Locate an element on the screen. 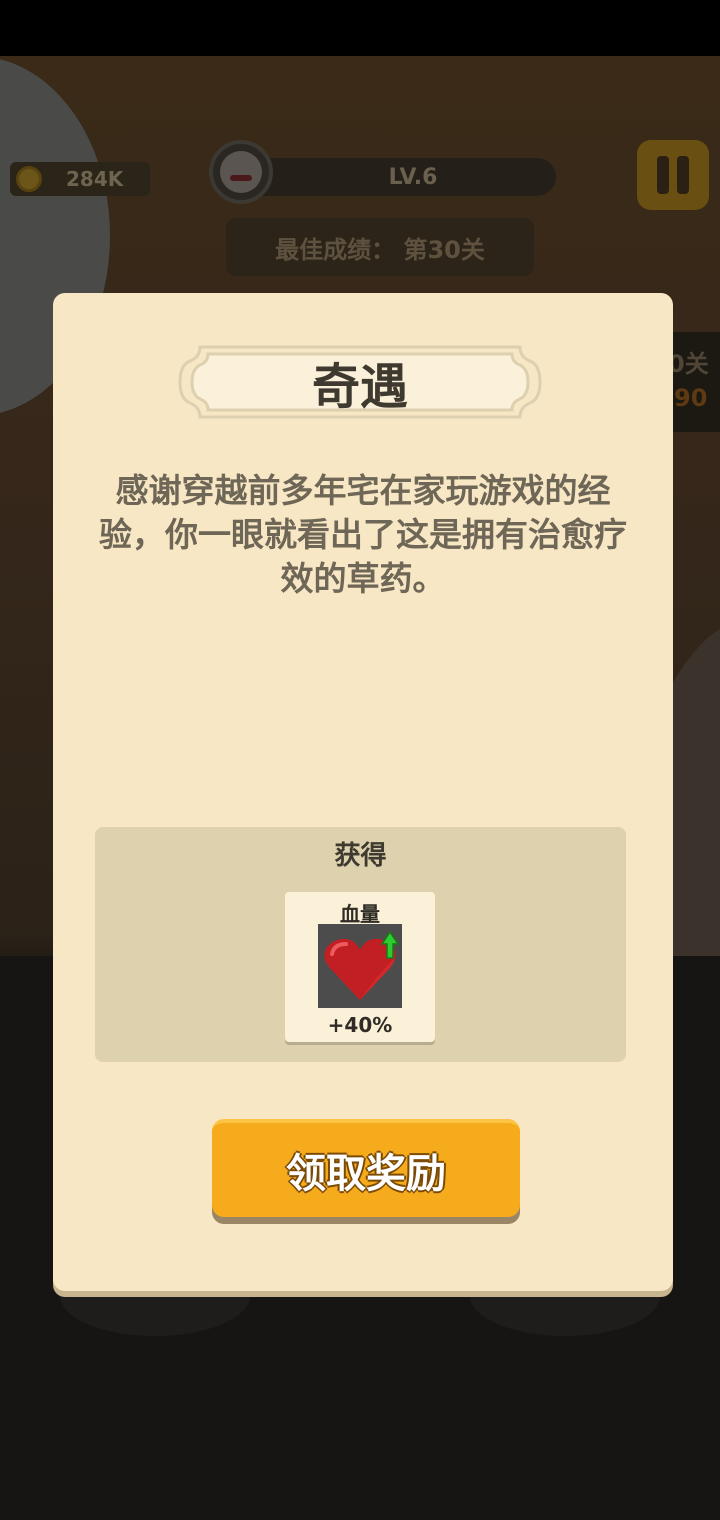 The width and height of the screenshot is (720, 1520). status-bar is located at coordinates (360, 28).